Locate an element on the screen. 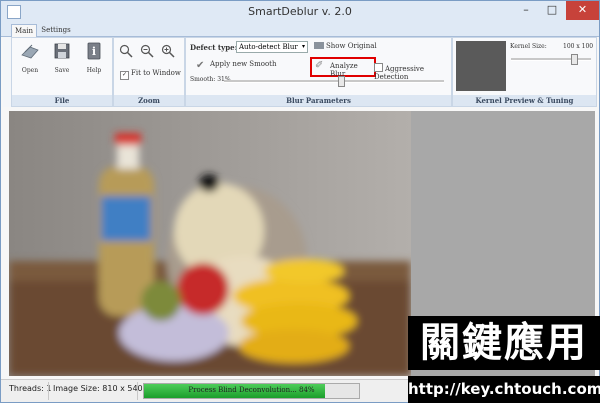  help-button: i Help is located at coordinates (94, 57).